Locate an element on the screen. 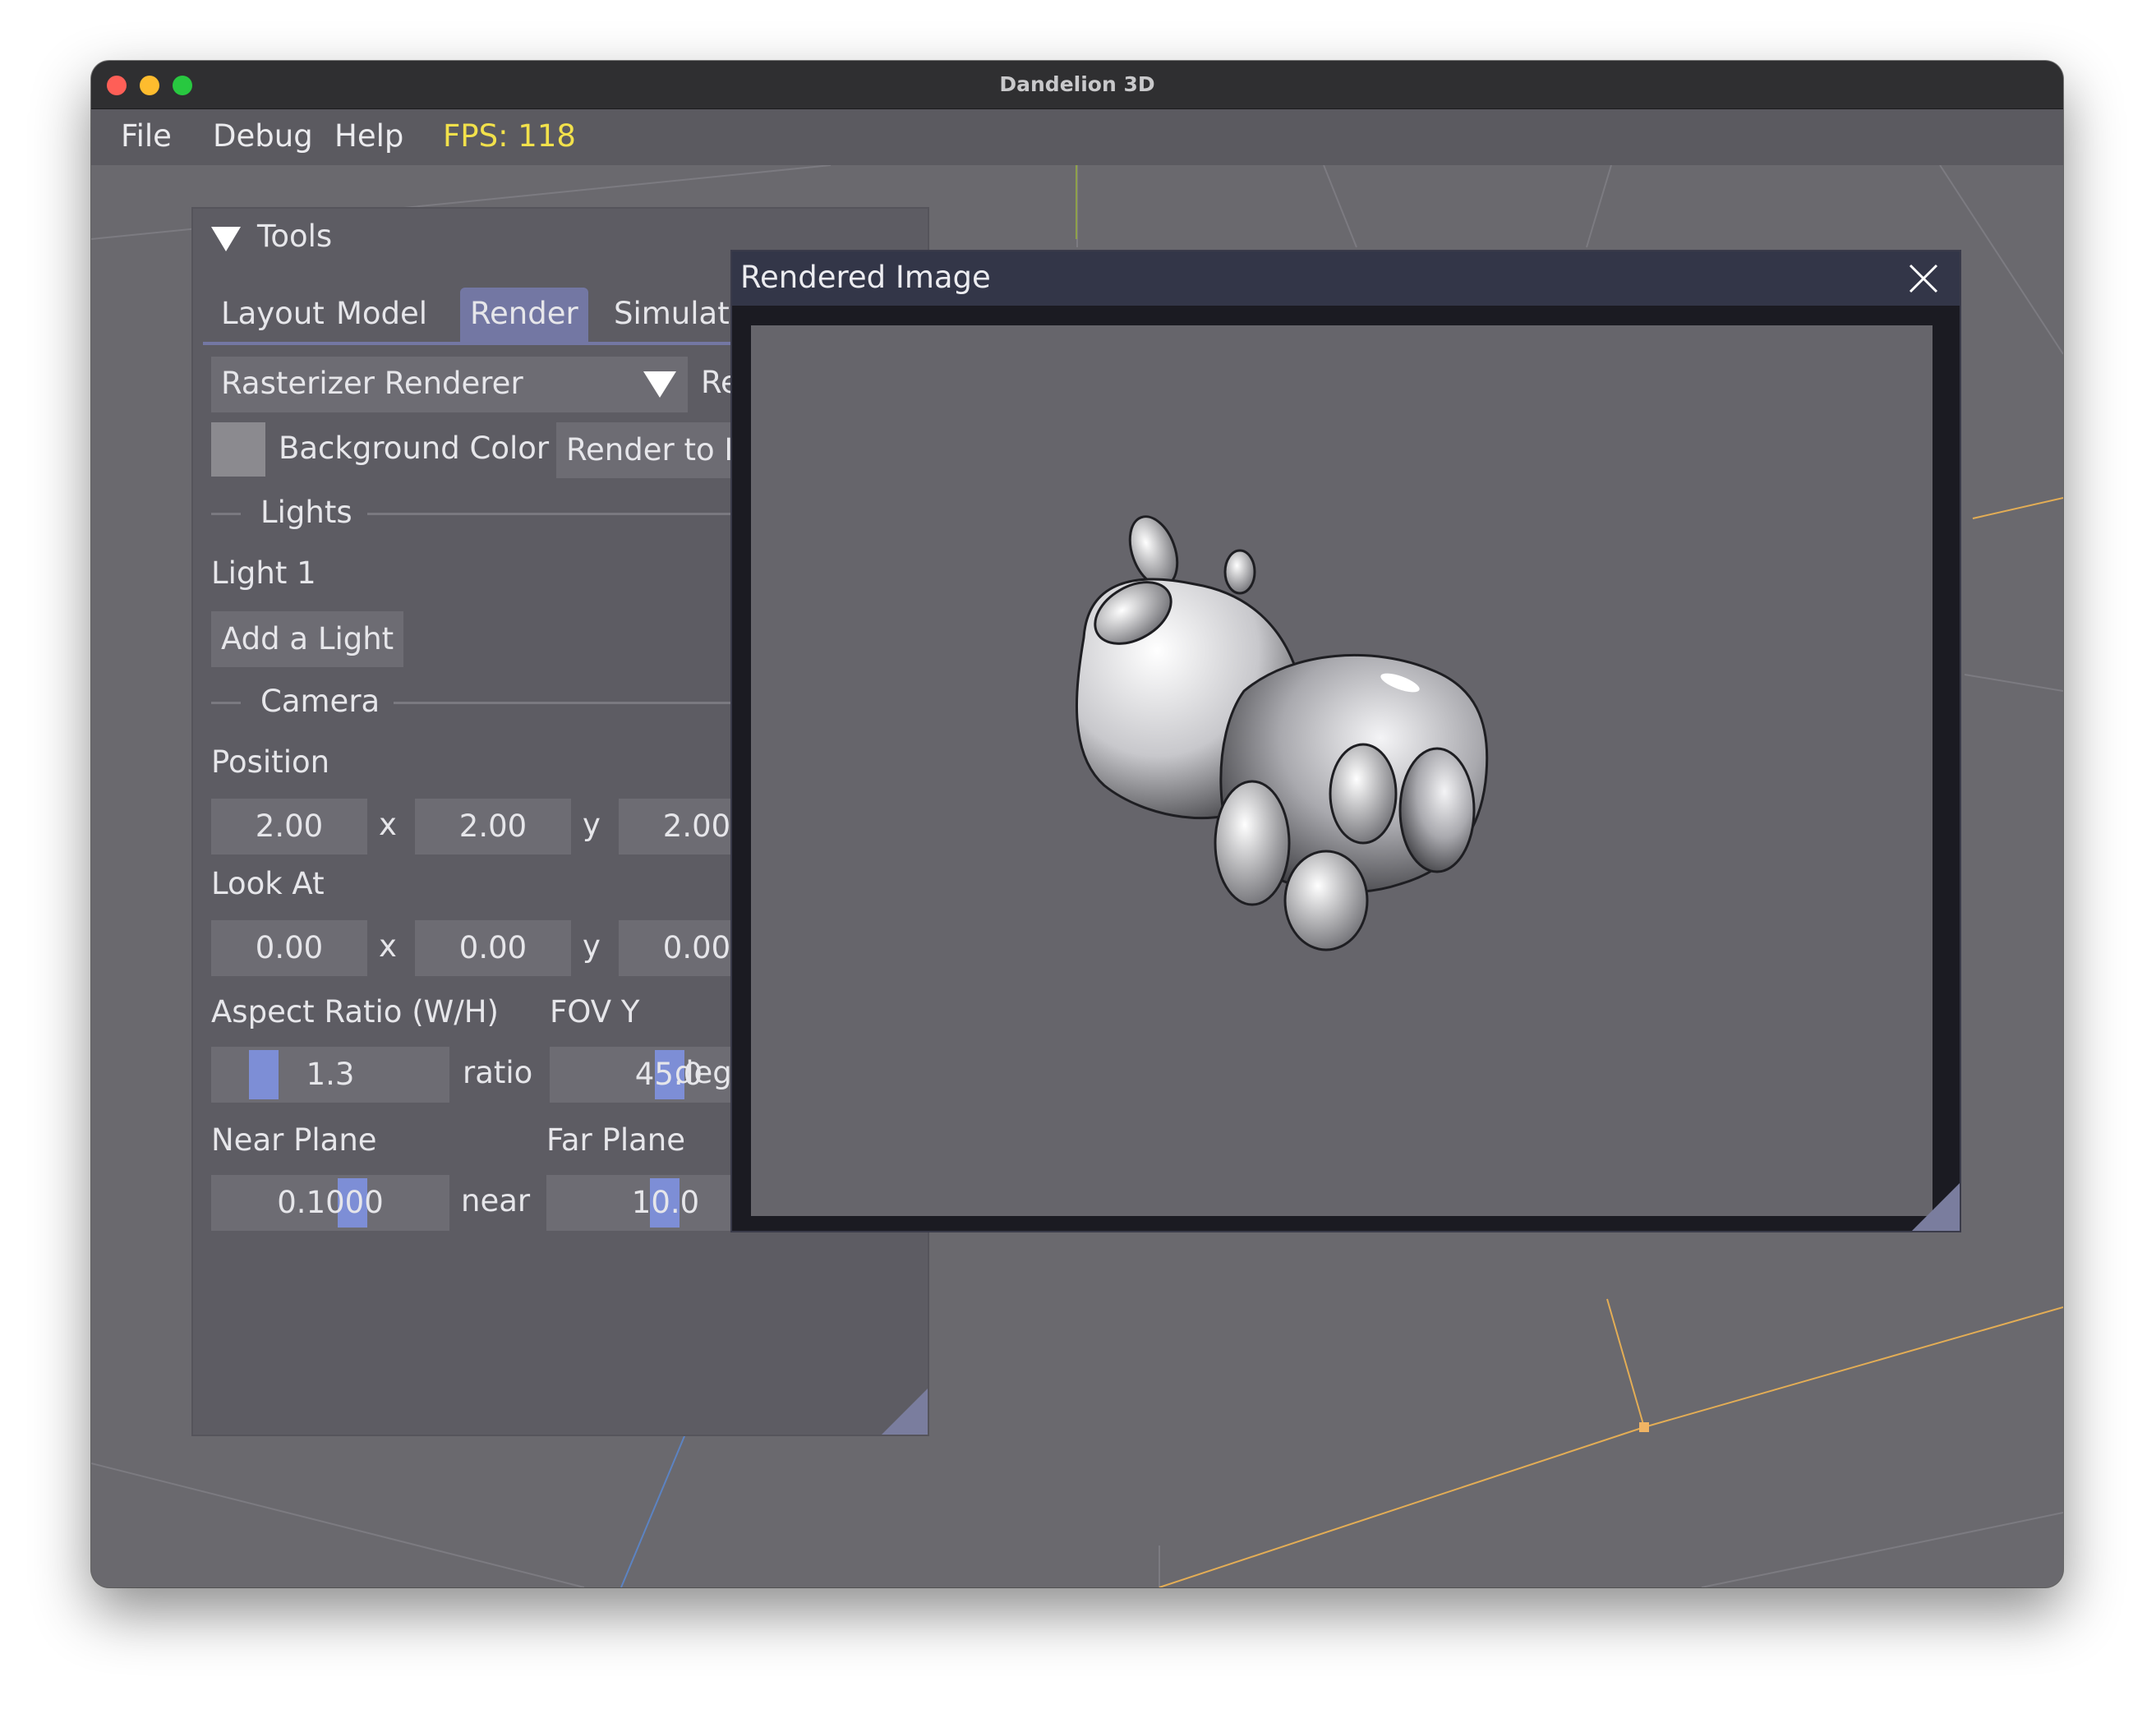 The width and height of the screenshot is (2156, 1709). aspect-ratio-value: 1.3 is located at coordinates (330, 1074).